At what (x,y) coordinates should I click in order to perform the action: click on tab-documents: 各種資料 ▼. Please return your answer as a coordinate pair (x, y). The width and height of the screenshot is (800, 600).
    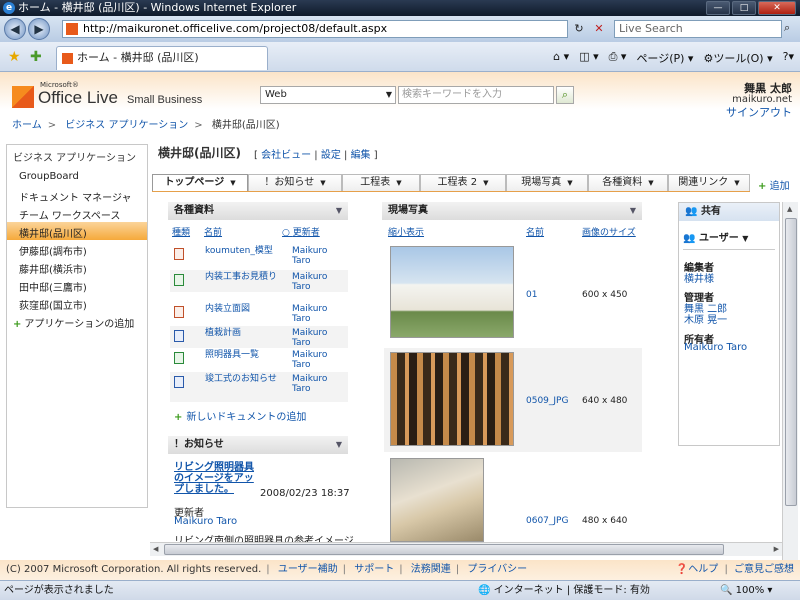
    Looking at the image, I should click on (628, 182).